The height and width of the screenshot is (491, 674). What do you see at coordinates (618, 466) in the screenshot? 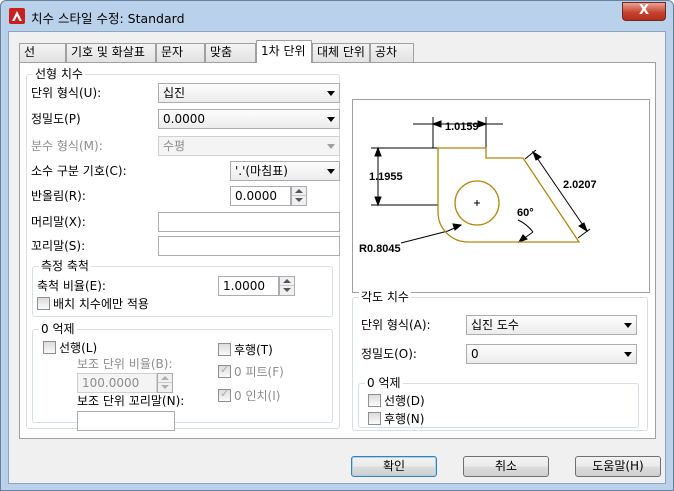
I see `help-button: 도움말(H)` at bounding box center [618, 466].